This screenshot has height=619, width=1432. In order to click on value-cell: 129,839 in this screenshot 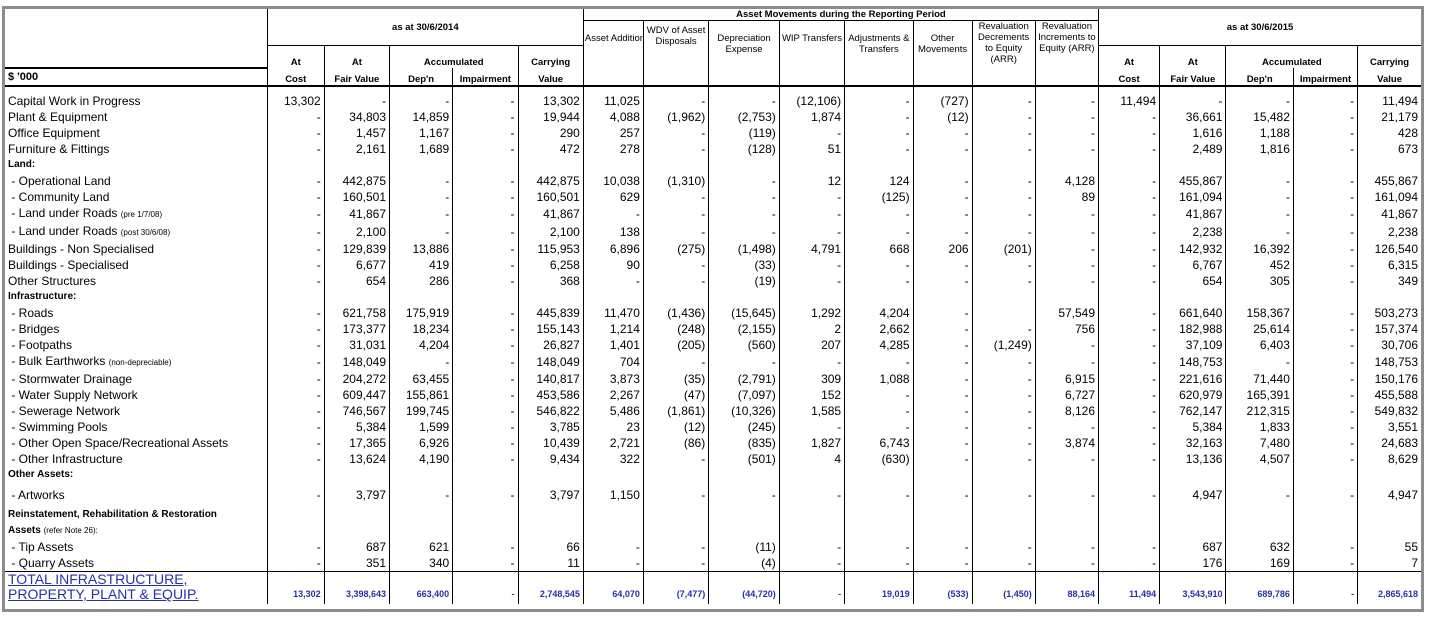, I will do `click(356, 249)`.